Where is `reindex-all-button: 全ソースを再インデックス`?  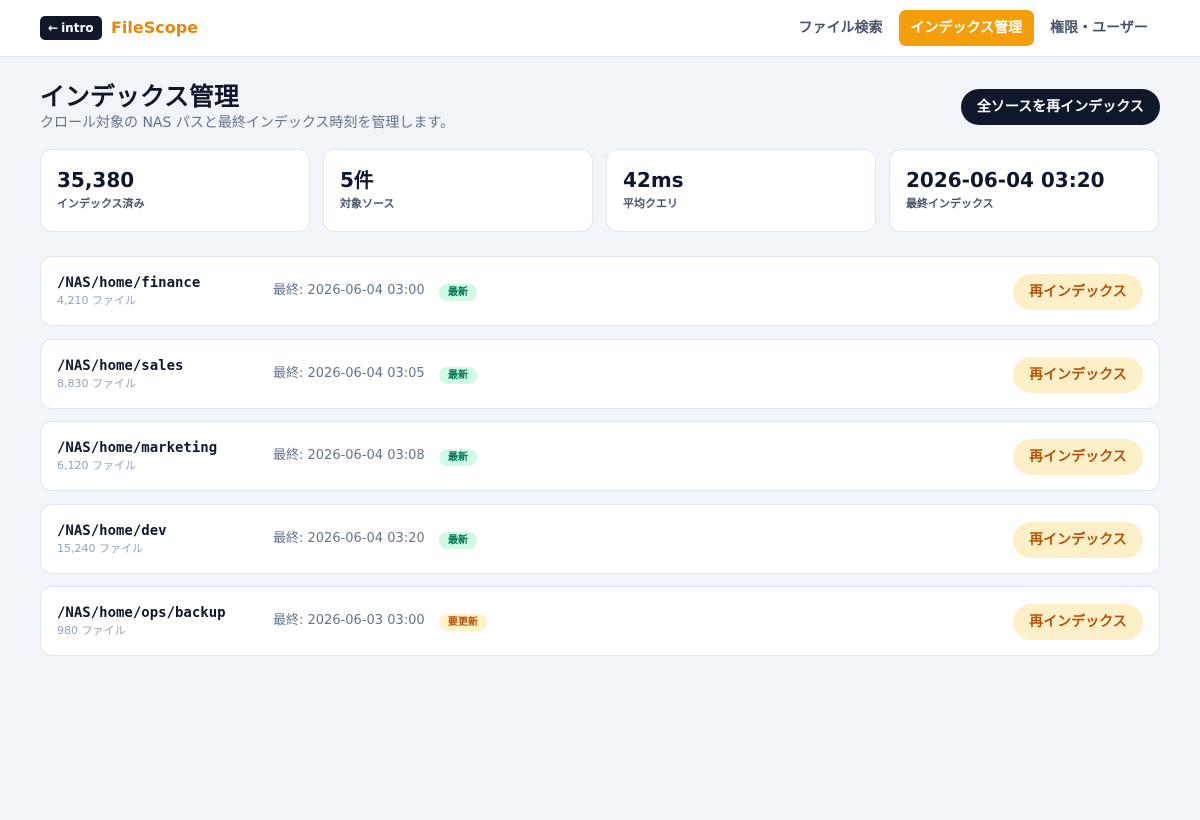 reindex-all-button: 全ソースを再インデックス is located at coordinates (1060, 107).